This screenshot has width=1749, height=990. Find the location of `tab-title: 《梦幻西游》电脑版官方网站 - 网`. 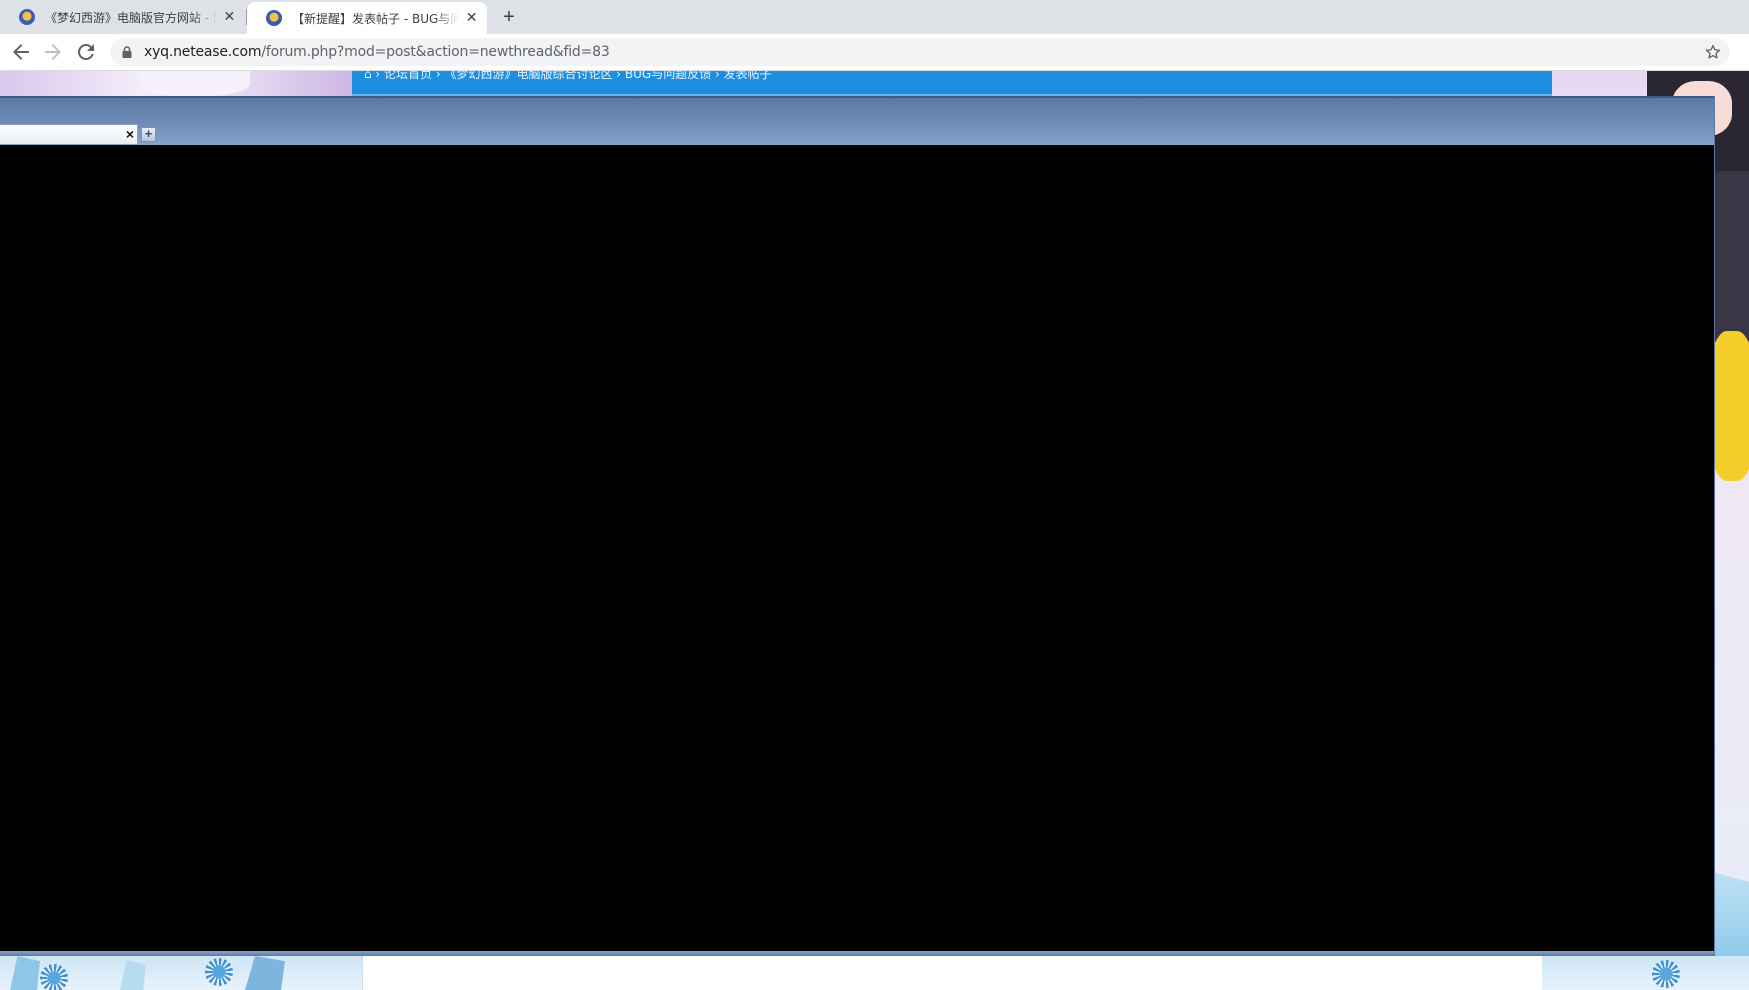

tab-title: 《梦幻西游》电脑版官方网站 - 网 is located at coordinates (131, 17).